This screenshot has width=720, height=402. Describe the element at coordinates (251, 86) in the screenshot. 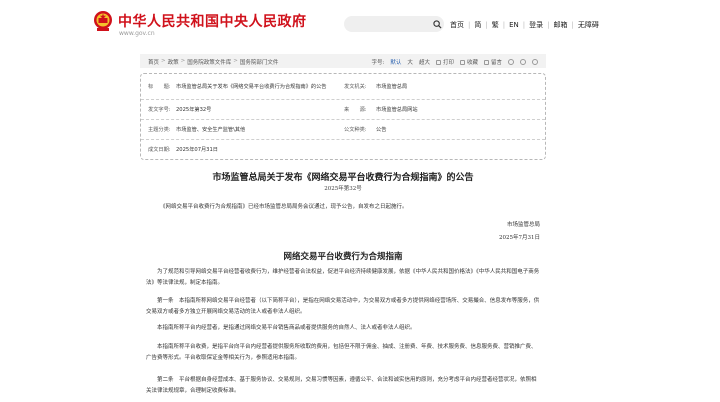

I see `title-value: 市场监管总局关于发布《网络交易平台收费行为合规指南》的公告` at that location.